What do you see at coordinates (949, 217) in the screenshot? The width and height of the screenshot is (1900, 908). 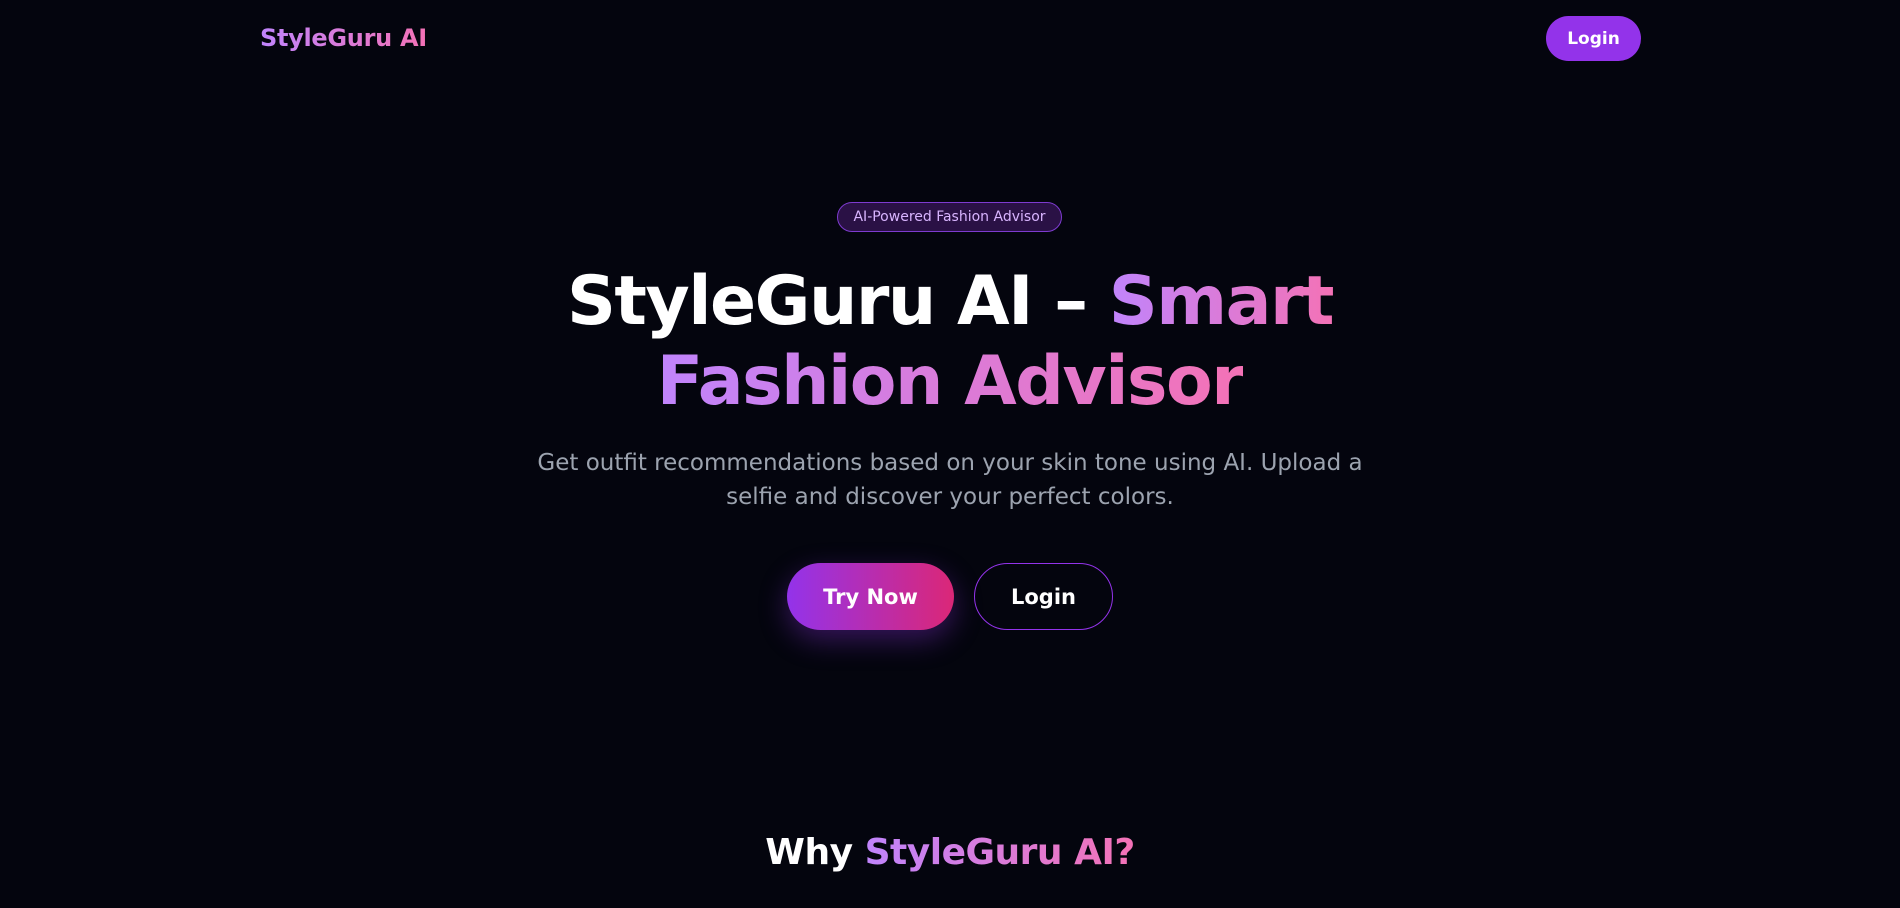 I see `hero-badge: AI-Powered Fashion Advisor` at bounding box center [949, 217].